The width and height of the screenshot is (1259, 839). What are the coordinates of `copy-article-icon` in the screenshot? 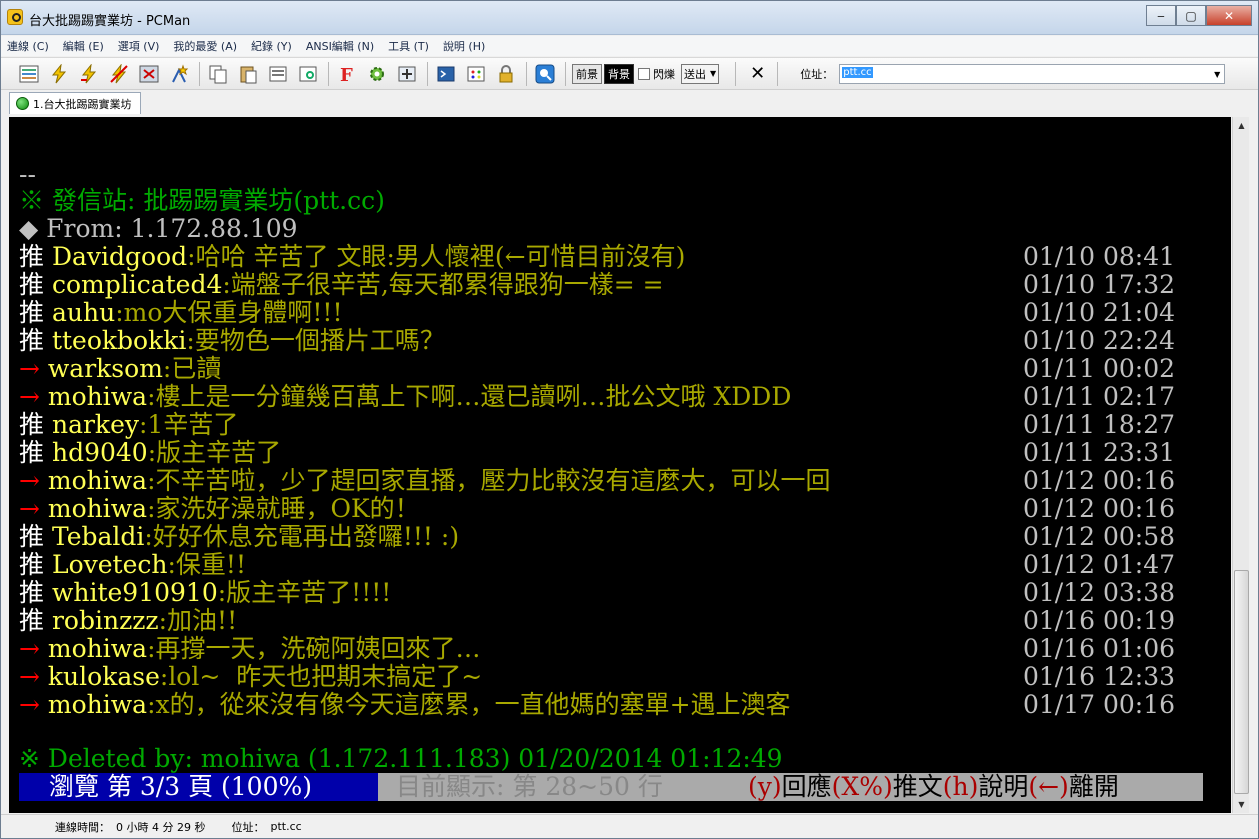 It's located at (278, 74).